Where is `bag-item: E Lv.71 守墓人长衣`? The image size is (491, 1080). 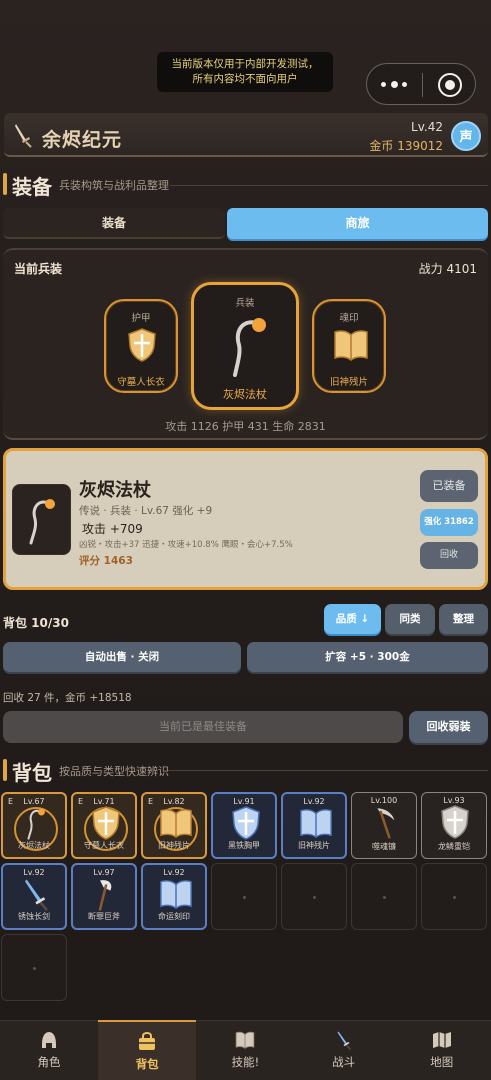 bag-item: E Lv.71 守墓人长衣 is located at coordinates (104, 825).